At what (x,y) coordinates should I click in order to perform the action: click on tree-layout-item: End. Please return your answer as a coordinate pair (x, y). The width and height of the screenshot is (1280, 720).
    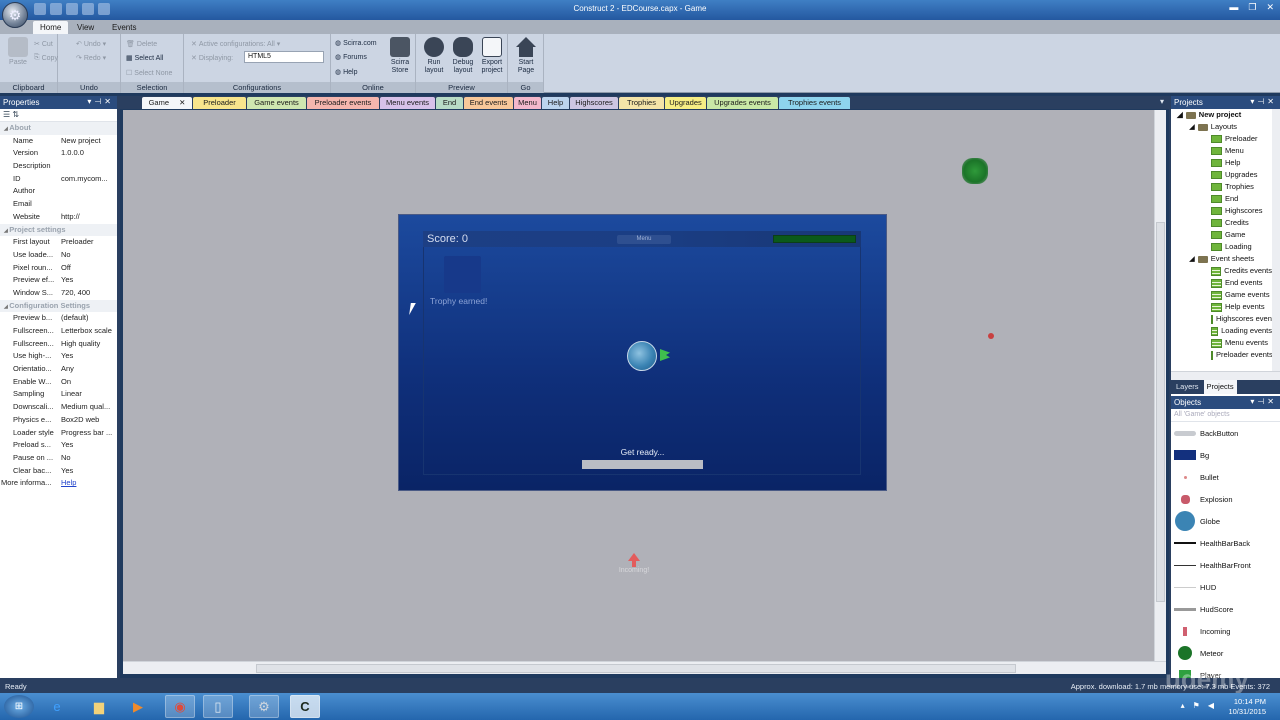
    Looking at the image, I should click on (1221, 199).